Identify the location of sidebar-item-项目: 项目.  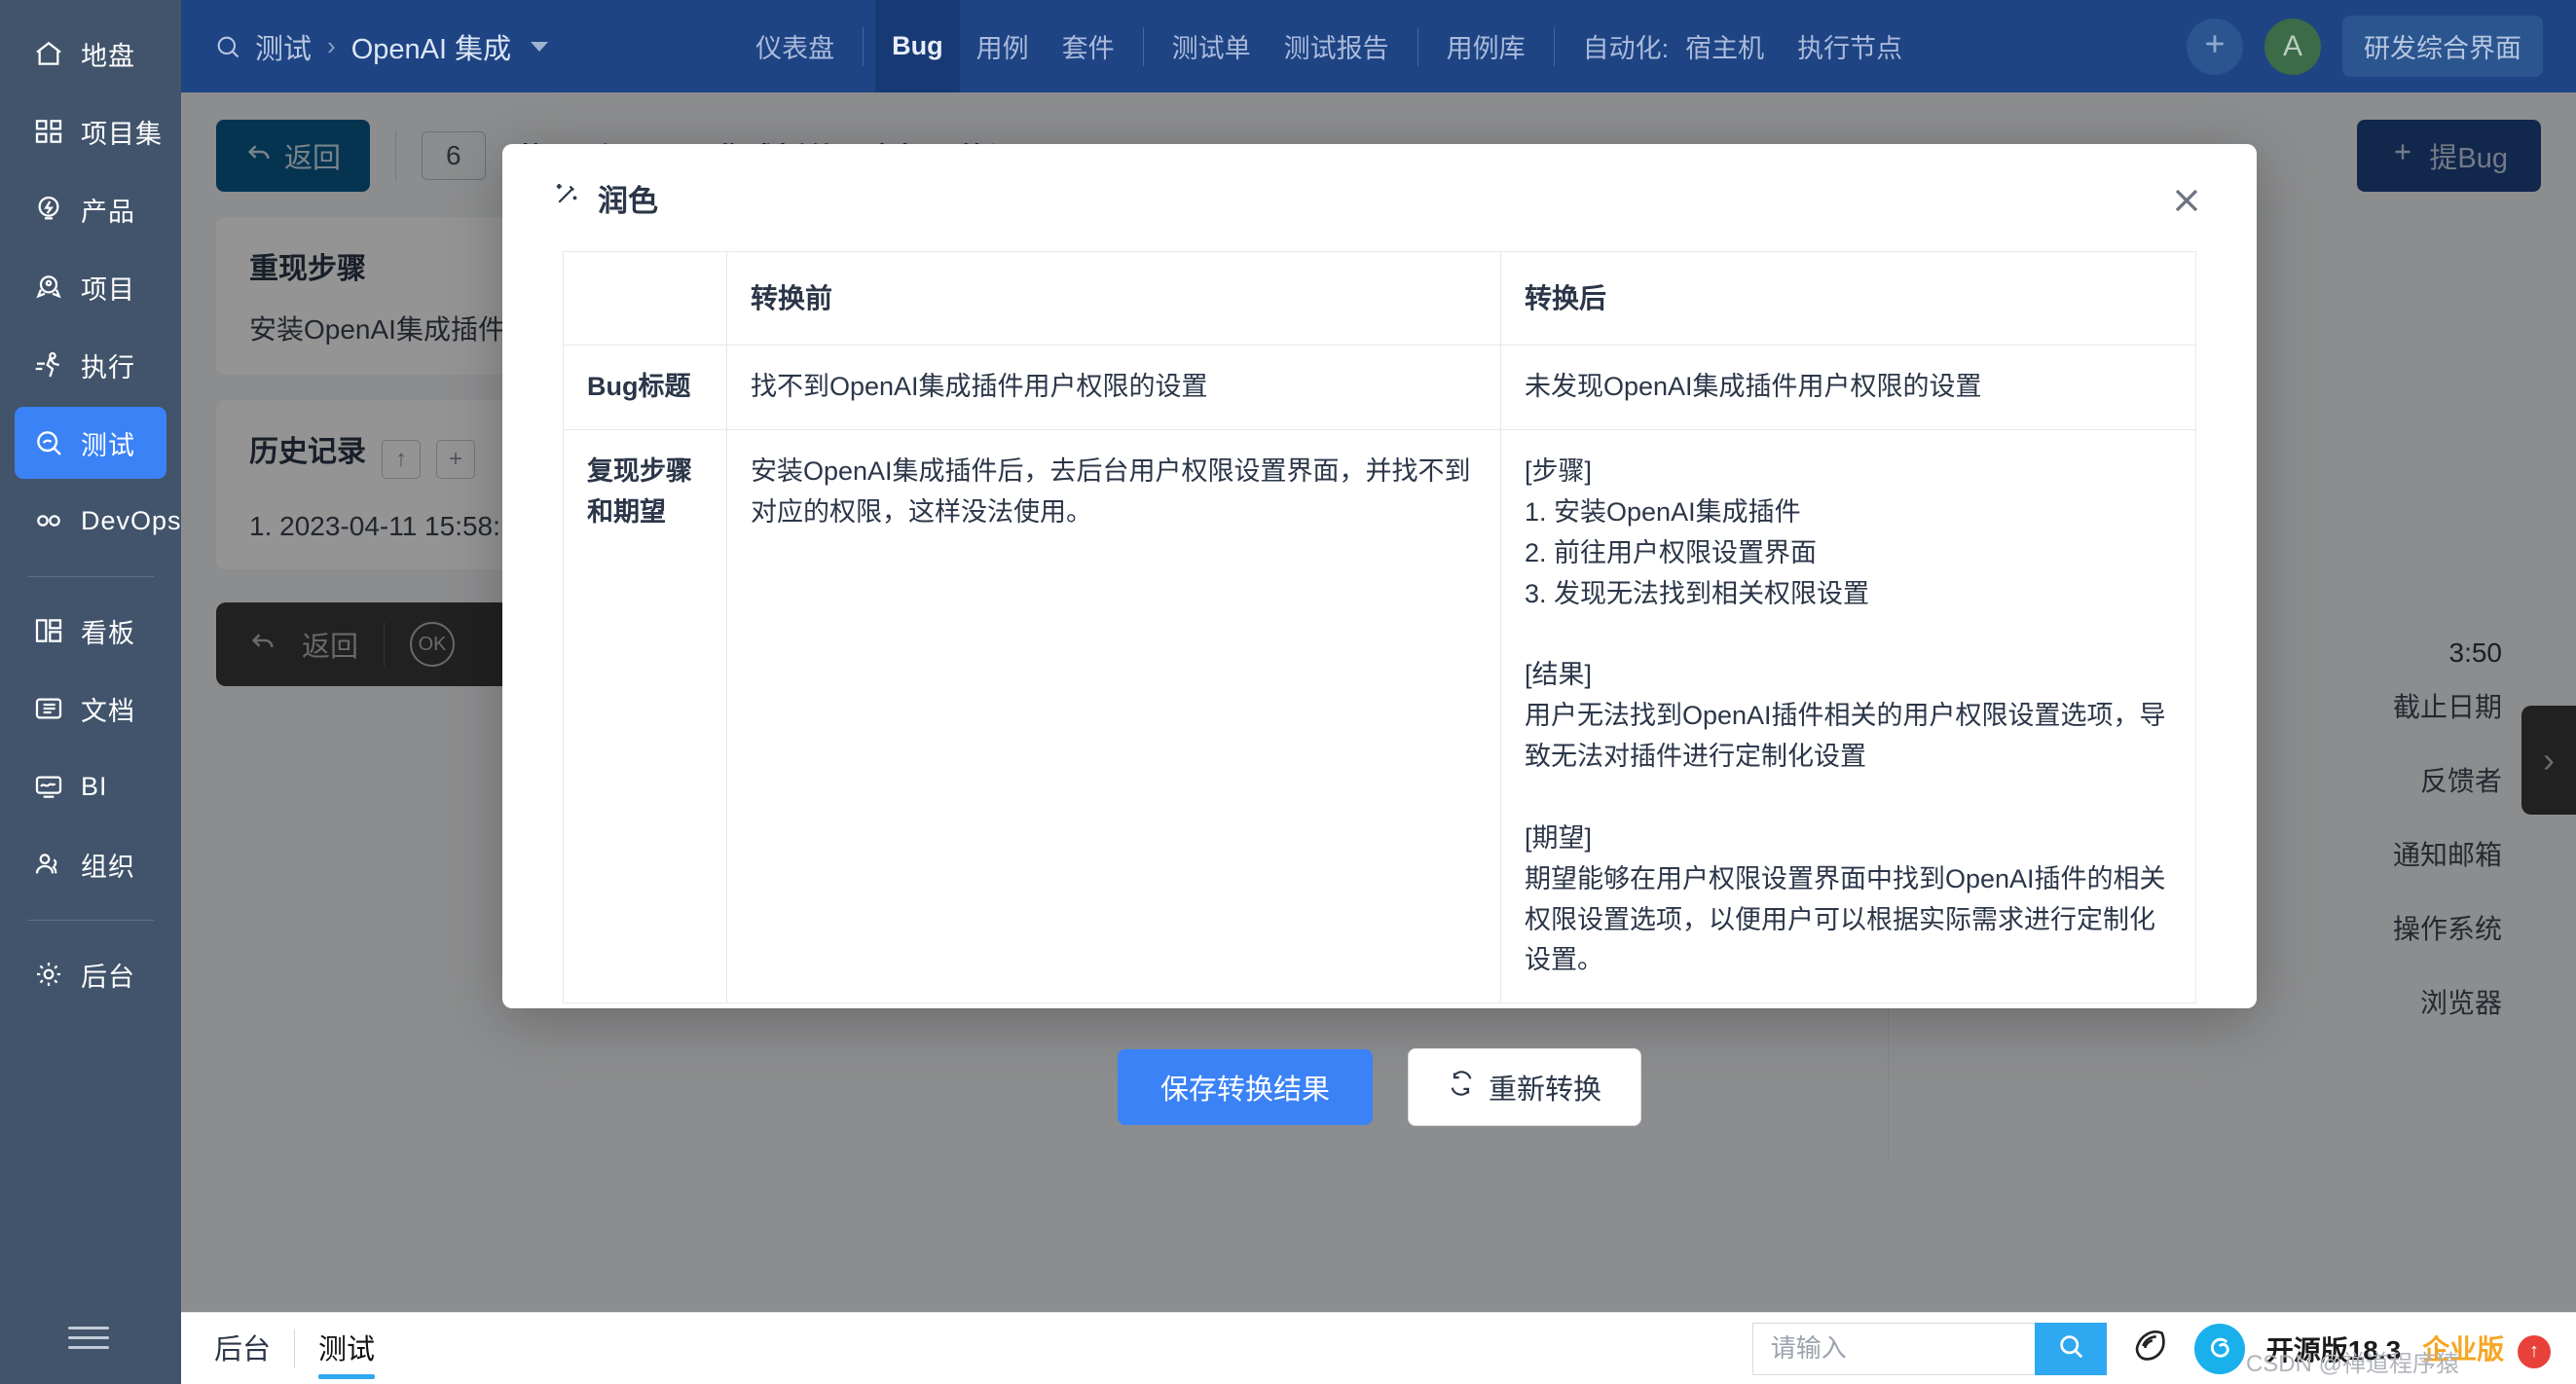
(90, 287).